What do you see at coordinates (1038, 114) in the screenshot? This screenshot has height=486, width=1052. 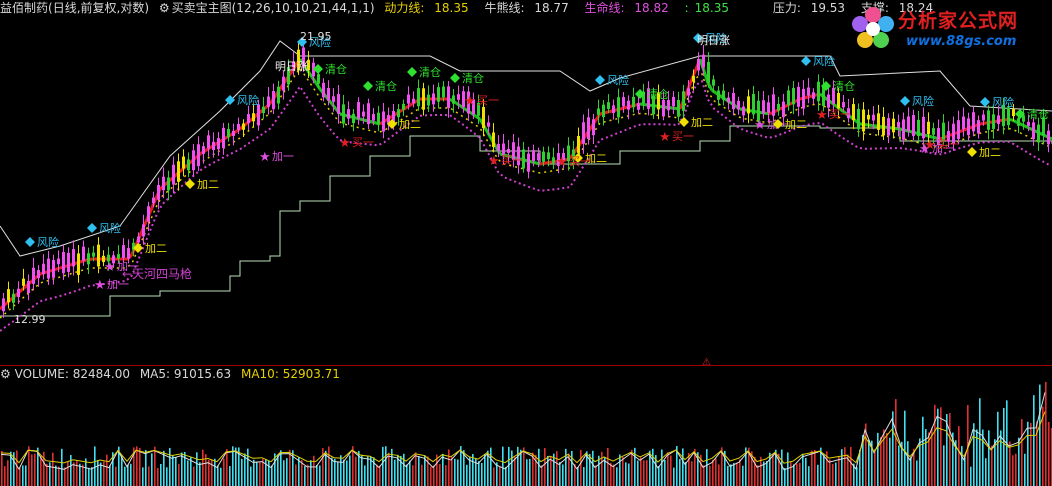 I see `clear-signal-label: 清仓` at bounding box center [1038, 114].